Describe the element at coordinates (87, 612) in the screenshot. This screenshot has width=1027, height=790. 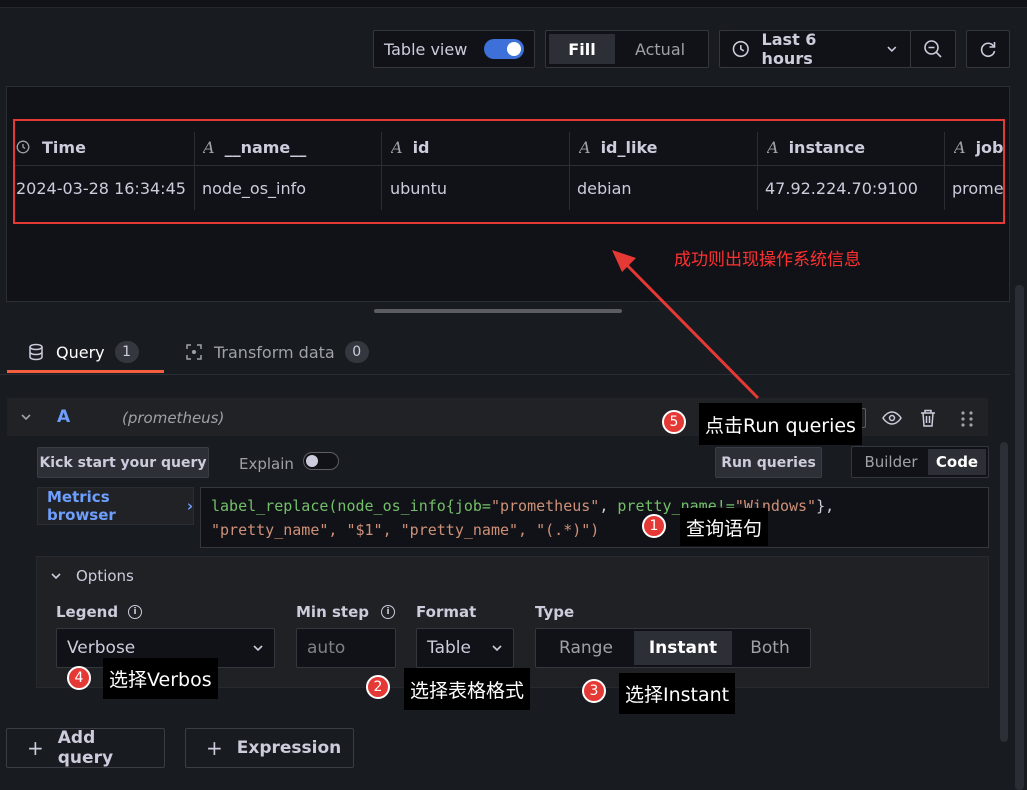
I see `legend-label-text: Legend` at that location.